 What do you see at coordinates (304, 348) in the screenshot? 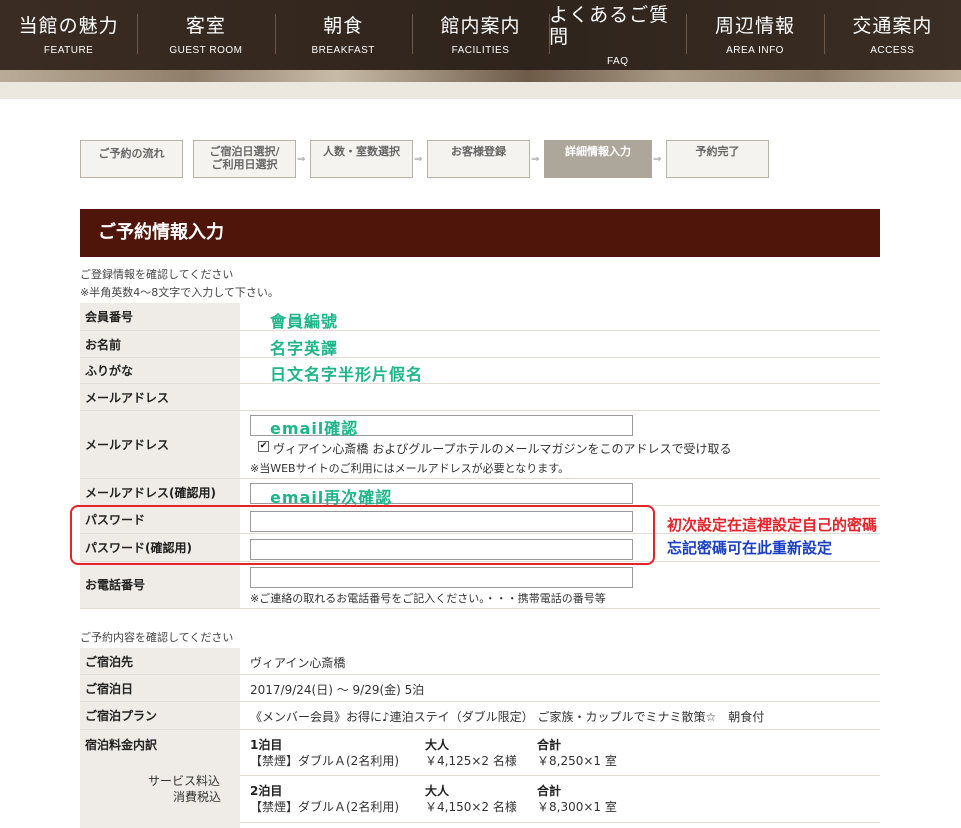
I see `annotation-name: 名字英譯` at bounding box center [304, 348].